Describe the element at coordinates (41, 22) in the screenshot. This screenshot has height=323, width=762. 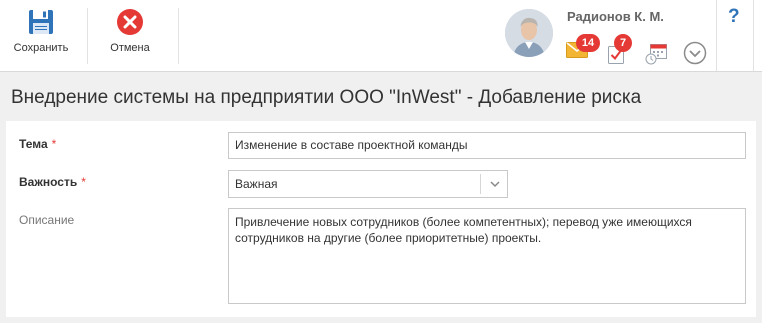
I see `floppy-disk-icon` at that location.